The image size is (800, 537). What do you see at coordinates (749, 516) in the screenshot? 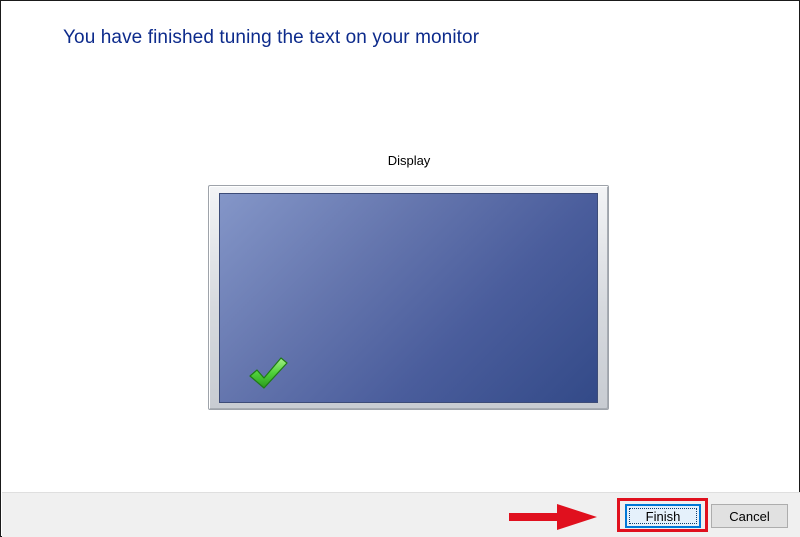
I see `cancel-button: Cancel` at bounding box center [749, 516].